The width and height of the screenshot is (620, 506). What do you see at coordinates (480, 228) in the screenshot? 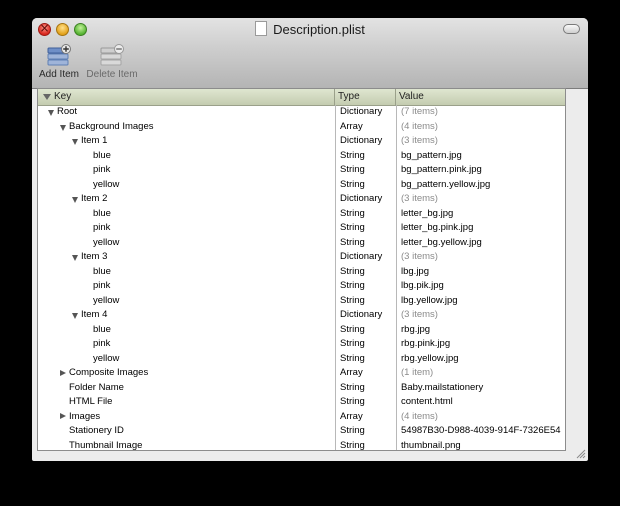
I see `value-cell: letter_bg.pink.jpg` at bounding box center [480, 228].